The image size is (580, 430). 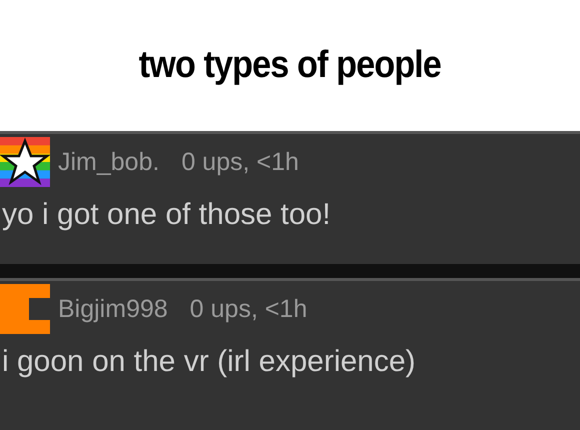 I want to click on comment-text: i goon on the vr (irl experience), so click(x=209, y=361).